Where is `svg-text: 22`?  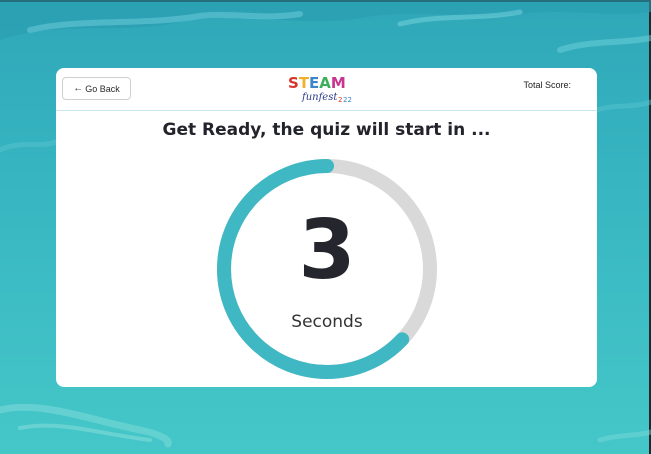 svg-text: 22 is located at coordinates (347, 100).